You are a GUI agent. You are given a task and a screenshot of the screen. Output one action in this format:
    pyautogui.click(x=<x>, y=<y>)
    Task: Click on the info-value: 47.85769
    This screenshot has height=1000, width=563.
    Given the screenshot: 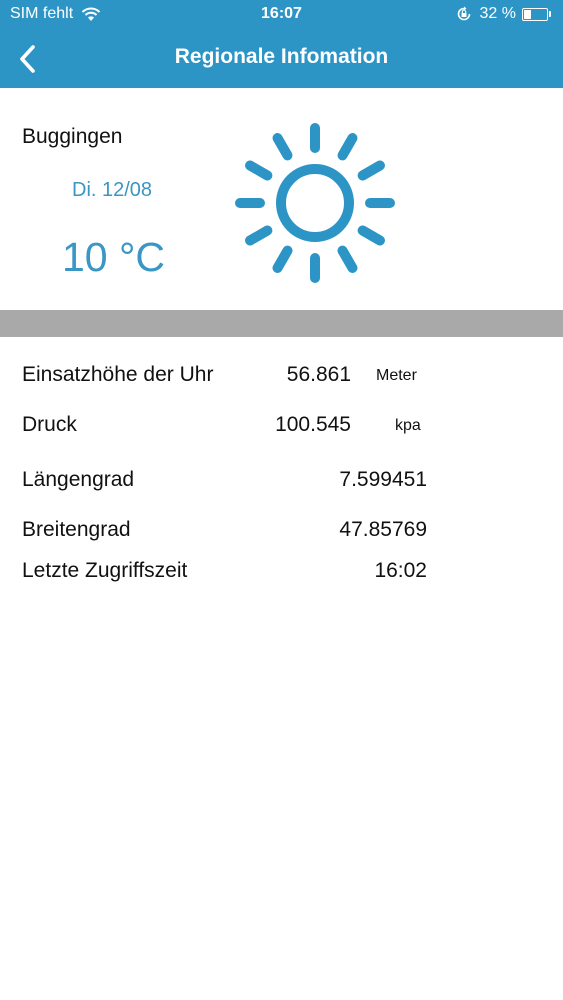 What is the action you would take?
    pyautogui.click(x=383, y=529)
    